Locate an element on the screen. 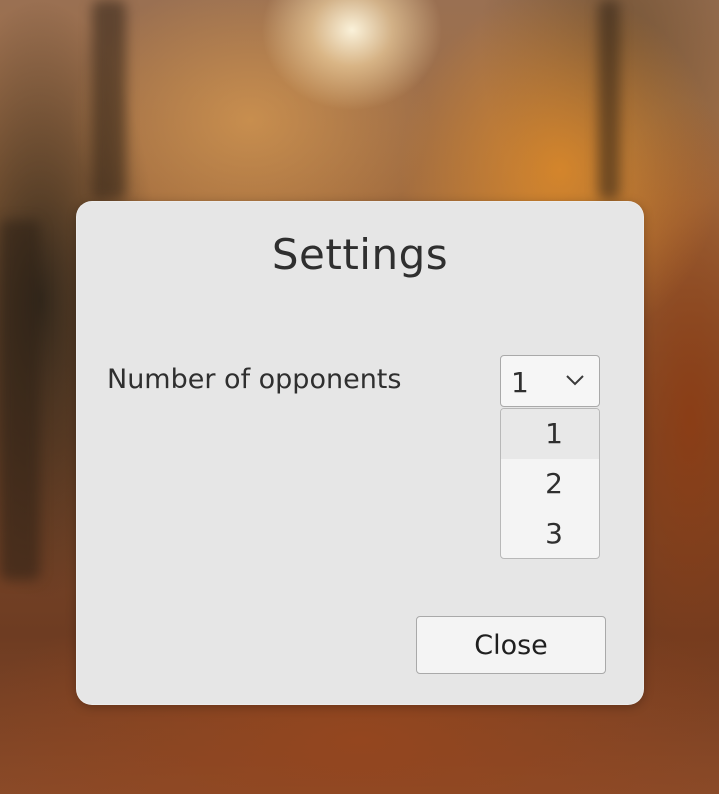 This screenshot has width=719, height=794. dropdown-option-2: 2 is located at coordinates (550, 484).